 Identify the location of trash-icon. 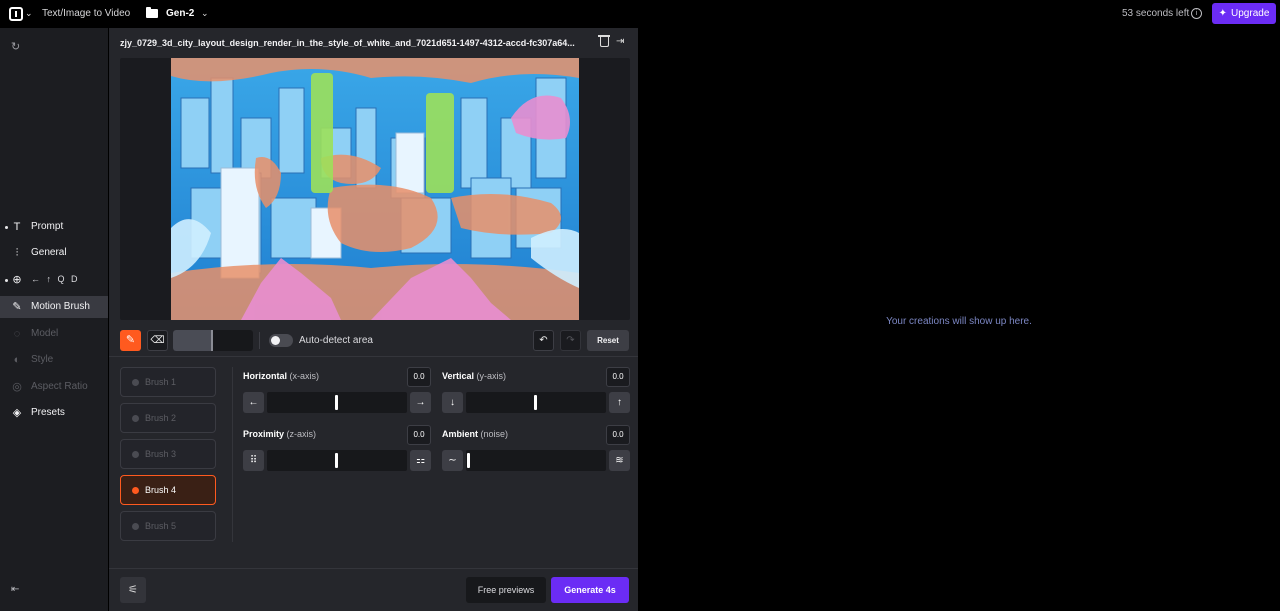
(604, 41).